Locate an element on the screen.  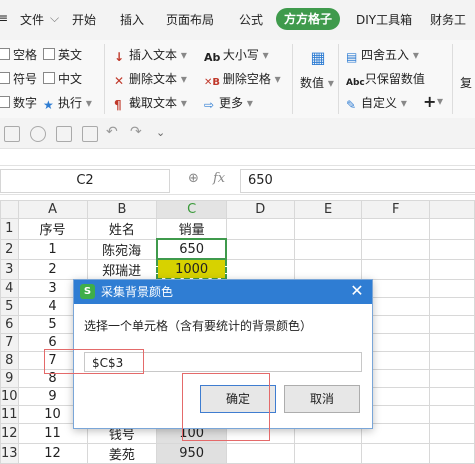
case-button: Ab 大小写 ▾ is located at coordinates (236, 55).